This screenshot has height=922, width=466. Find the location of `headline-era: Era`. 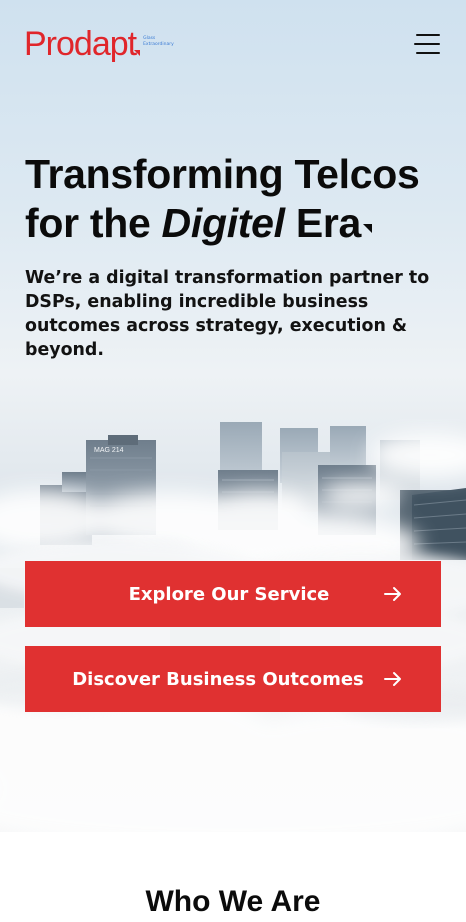

headline-era: Era is located at coordinates (323, 223).